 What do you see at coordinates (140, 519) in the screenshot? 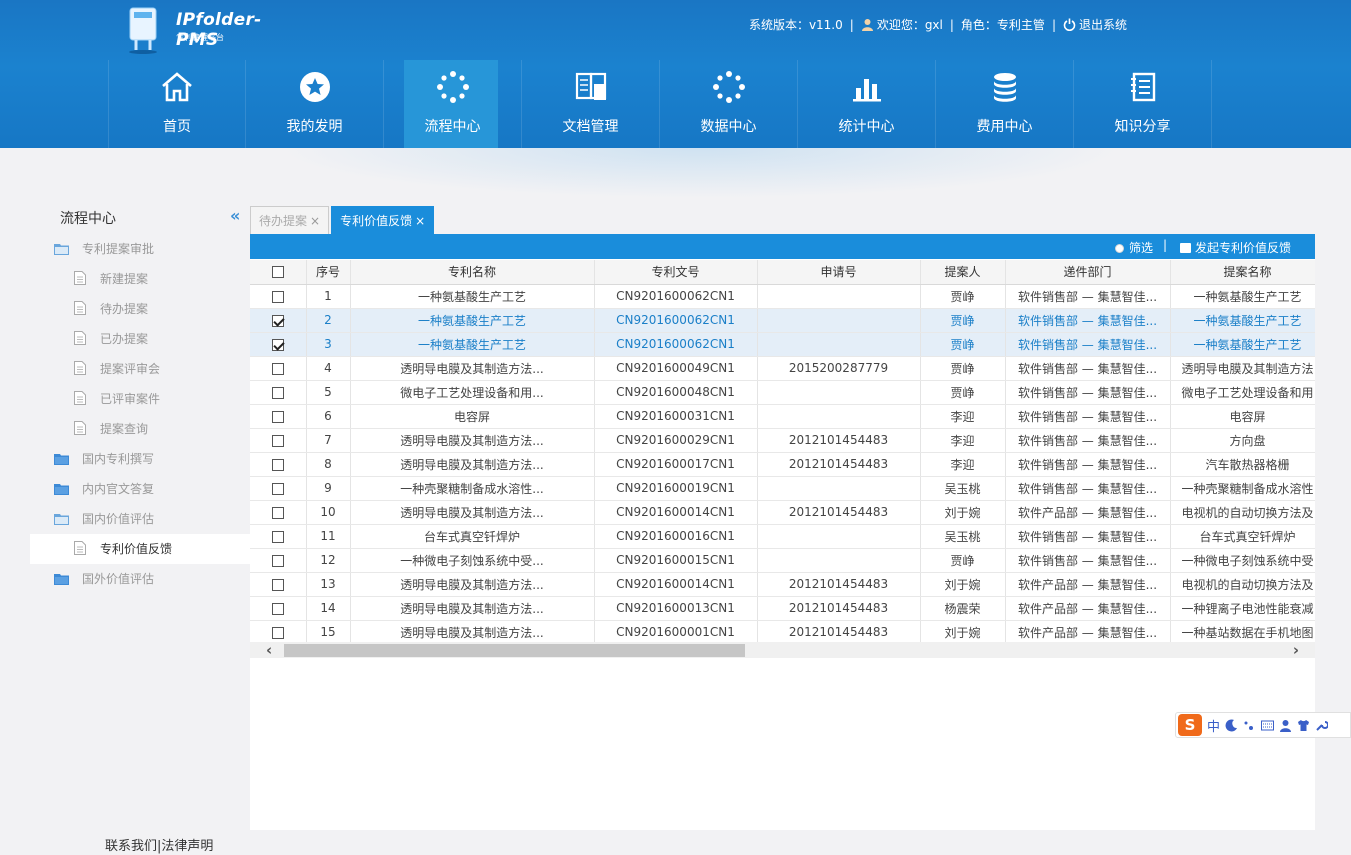
I see `sidebar-item: 国内价值评估` at bounding box center [140, 519].